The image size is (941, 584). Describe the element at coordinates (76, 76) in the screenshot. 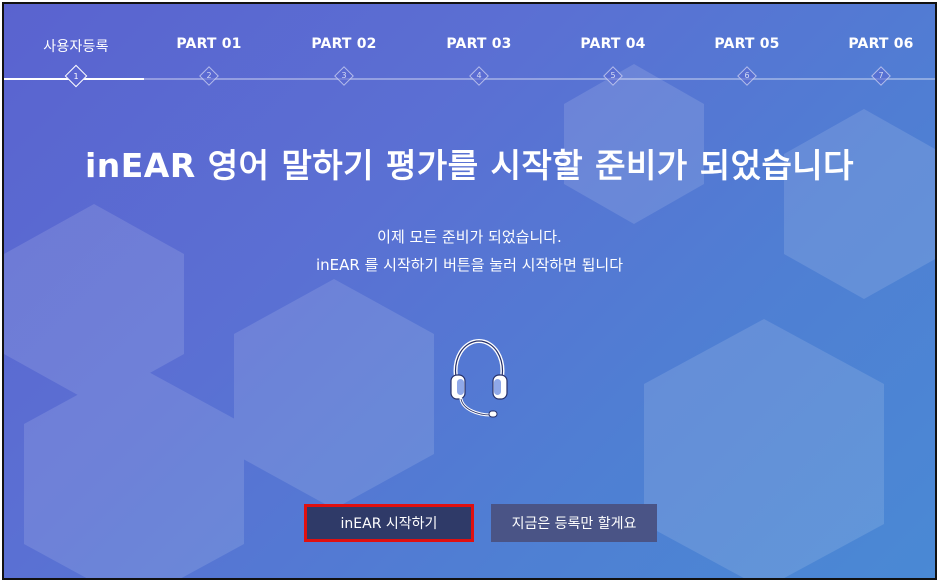

I see `step-number-1: 1` at that location.